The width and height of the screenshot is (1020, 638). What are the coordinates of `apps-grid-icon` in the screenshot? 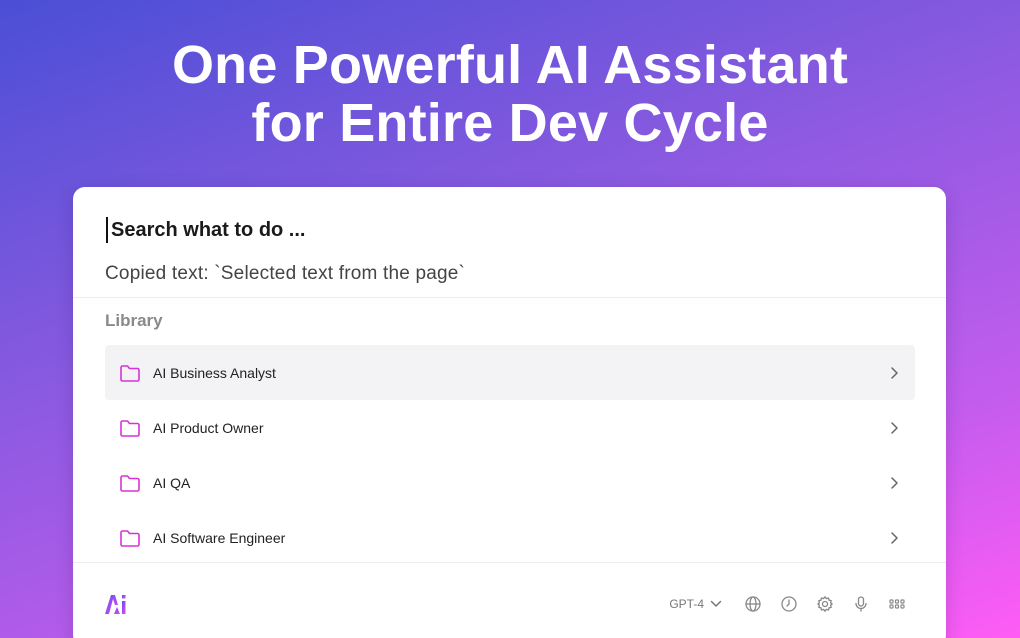 It's located at (897, 604).